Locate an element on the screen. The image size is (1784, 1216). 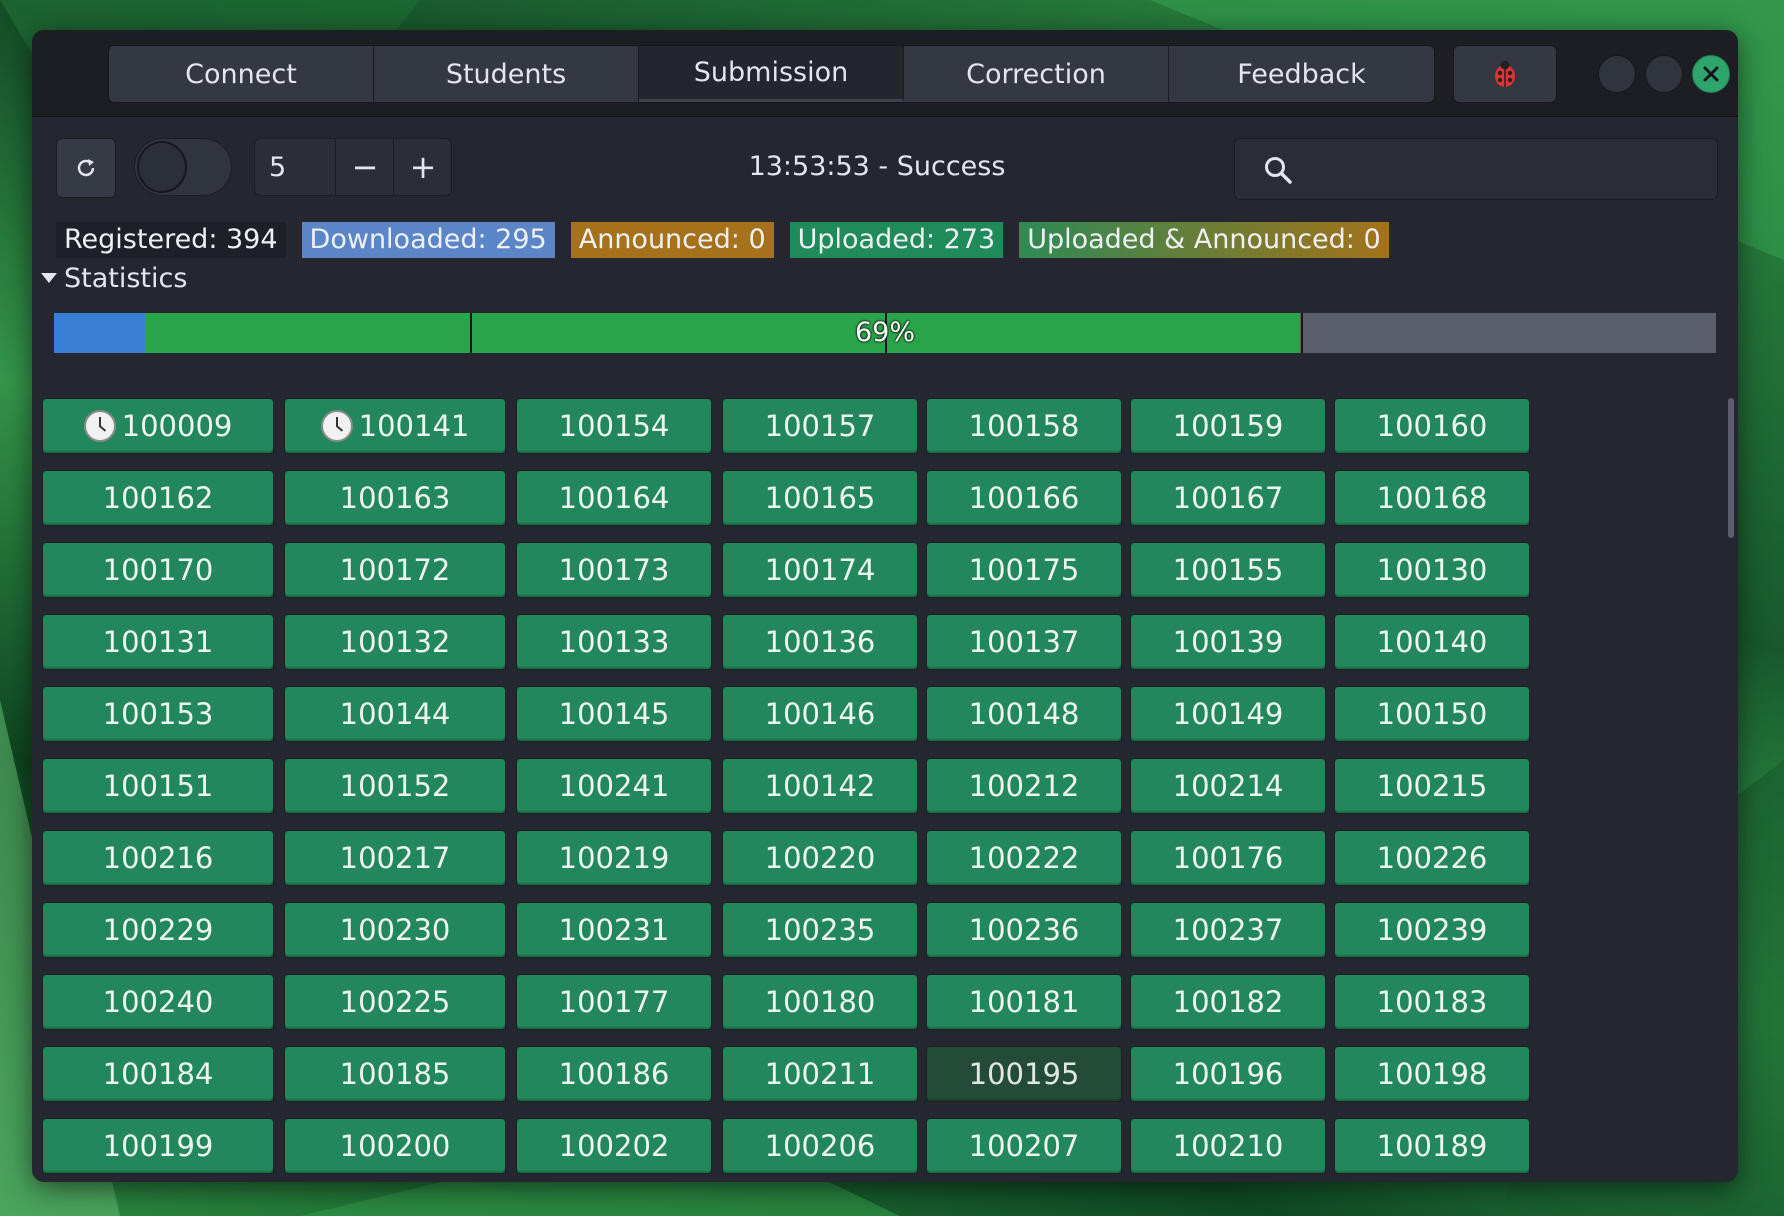
student-button: 100239 is located at coordinates (1432, 930).